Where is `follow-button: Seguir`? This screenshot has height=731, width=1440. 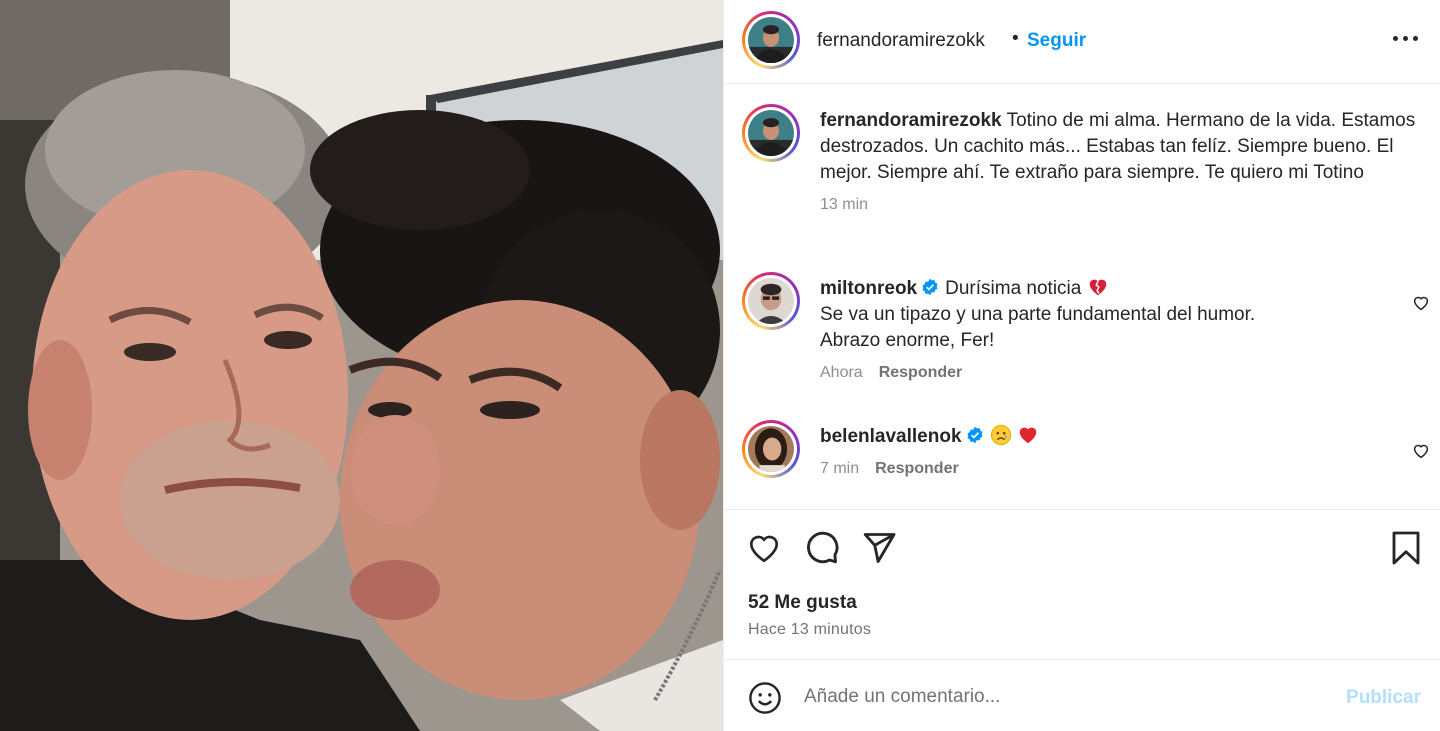 follow-button: Seguir is located at coordinates (1056, 41).